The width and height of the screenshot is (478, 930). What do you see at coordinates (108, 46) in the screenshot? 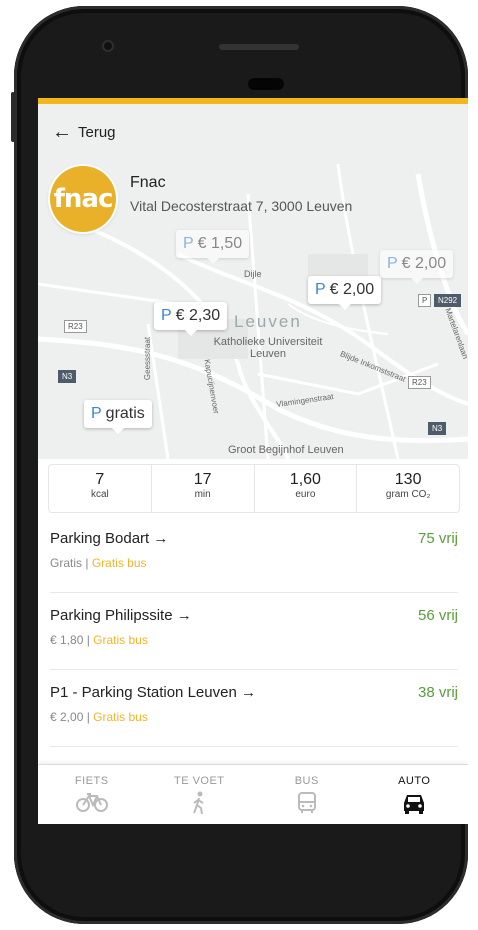
I see `front-camera` at bounding box center [108, 46].